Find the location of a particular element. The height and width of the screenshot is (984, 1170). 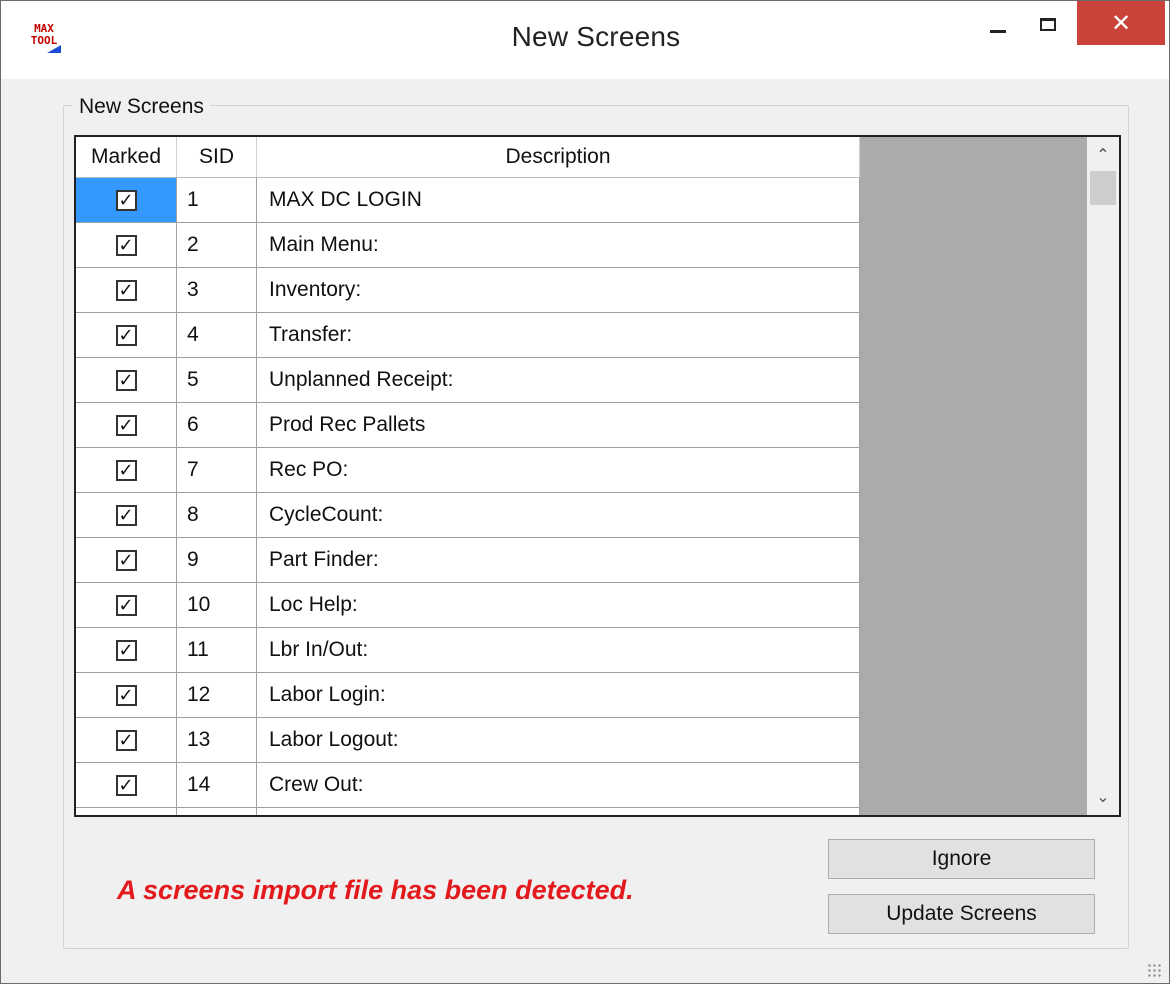

table-row: ✓ 13 Labor Logout: is located at coordinates (468, 740).